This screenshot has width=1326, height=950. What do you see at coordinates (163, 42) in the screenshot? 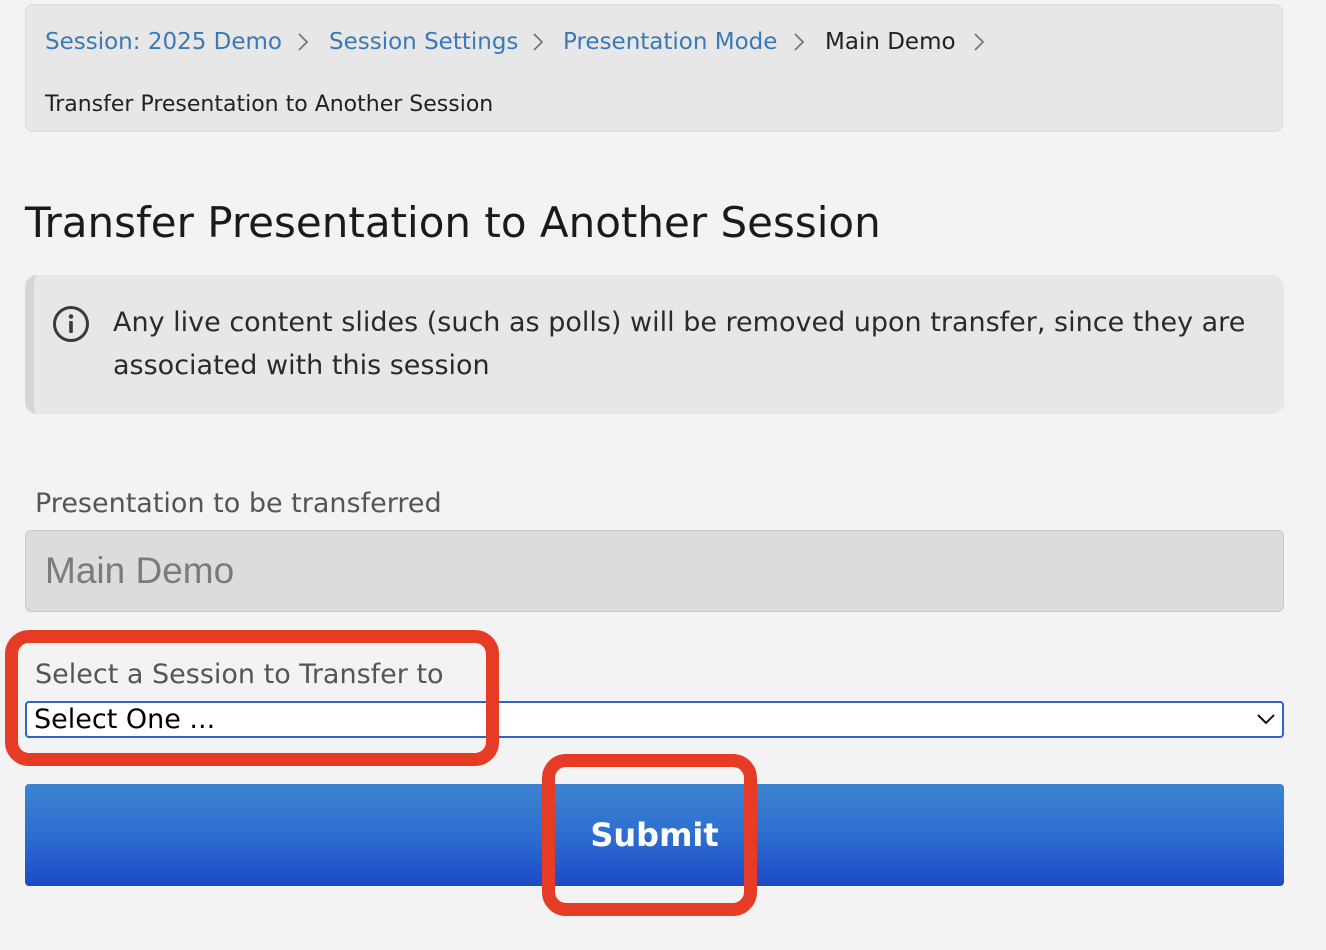
I see `breadcrumb-link-session: Session: 2025 Demo` at bounding box center [163, 42].